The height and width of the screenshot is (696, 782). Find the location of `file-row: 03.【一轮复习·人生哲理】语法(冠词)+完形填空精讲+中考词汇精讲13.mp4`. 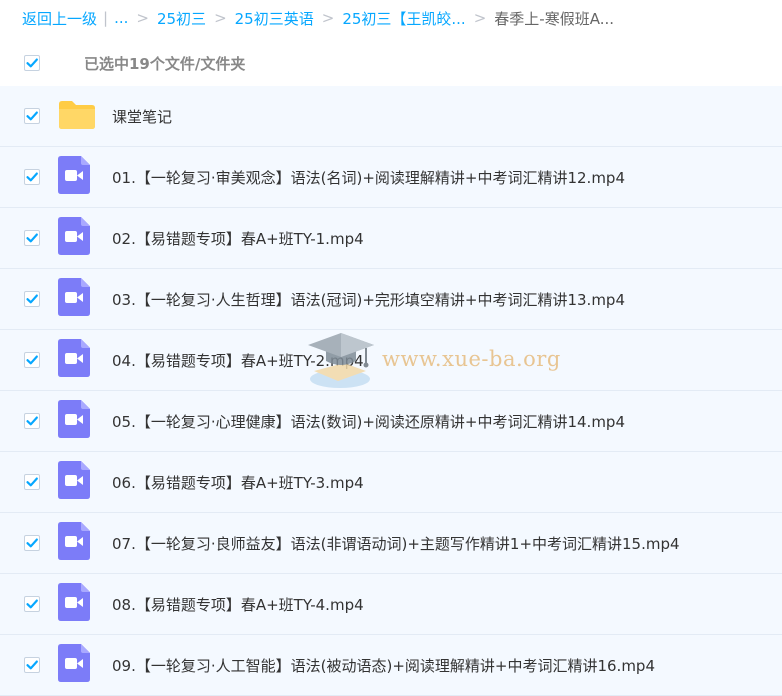

file-row: 03.【一轮复习·人生哲理】语法(冠词)+完形填空精讲+中考词汇精讲13.mp4 is located at coordinates (391, 299).